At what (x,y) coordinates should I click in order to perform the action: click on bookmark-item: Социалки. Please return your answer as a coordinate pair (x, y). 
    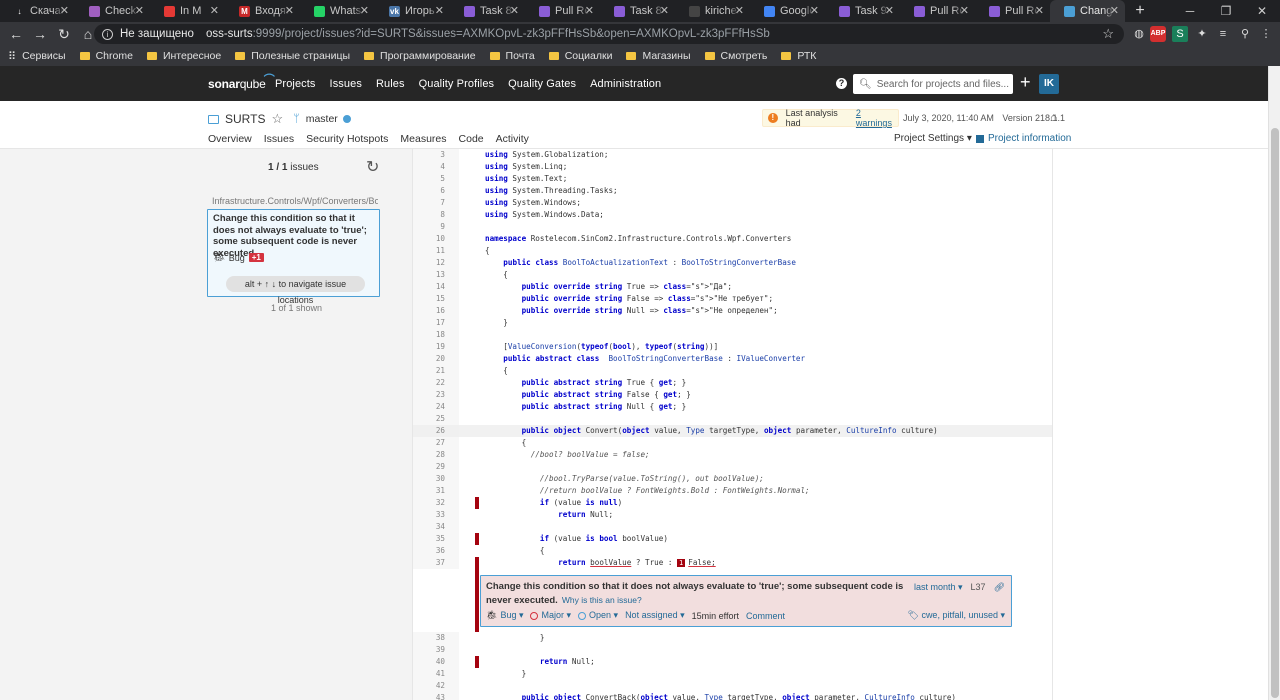
    Looking at the image, I should click on (580, 56).